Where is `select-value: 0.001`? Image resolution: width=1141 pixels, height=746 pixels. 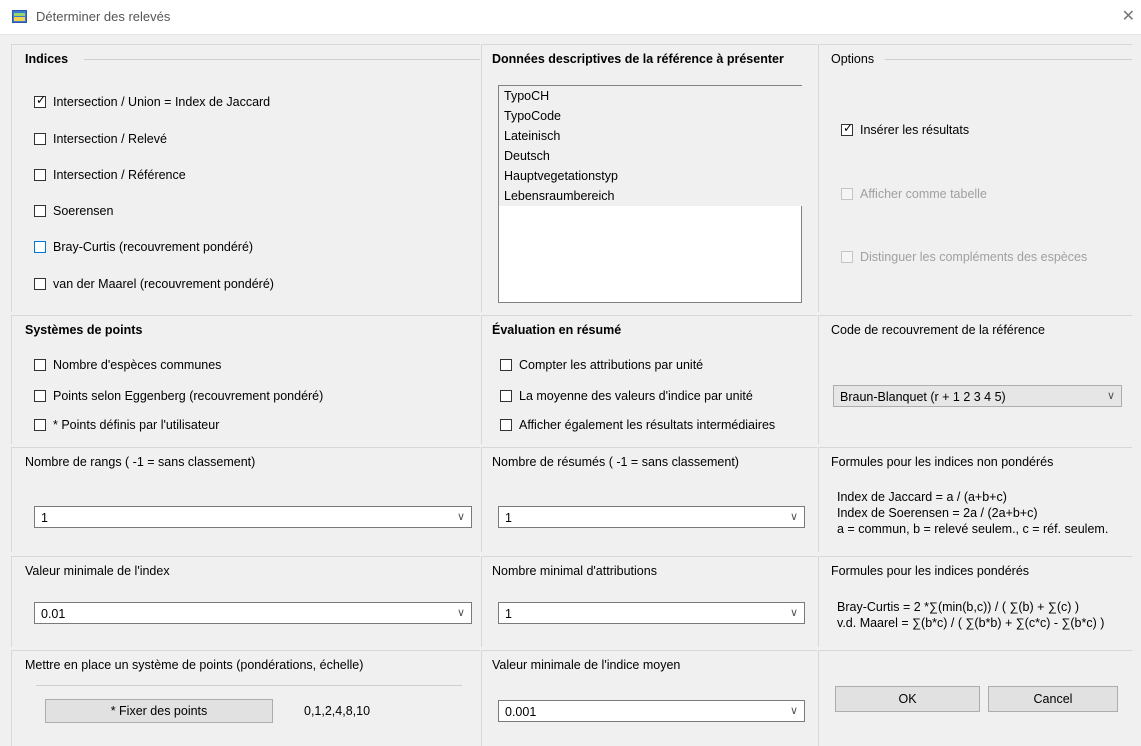
select-value: 0.001 is located at coordinates (521, 712).